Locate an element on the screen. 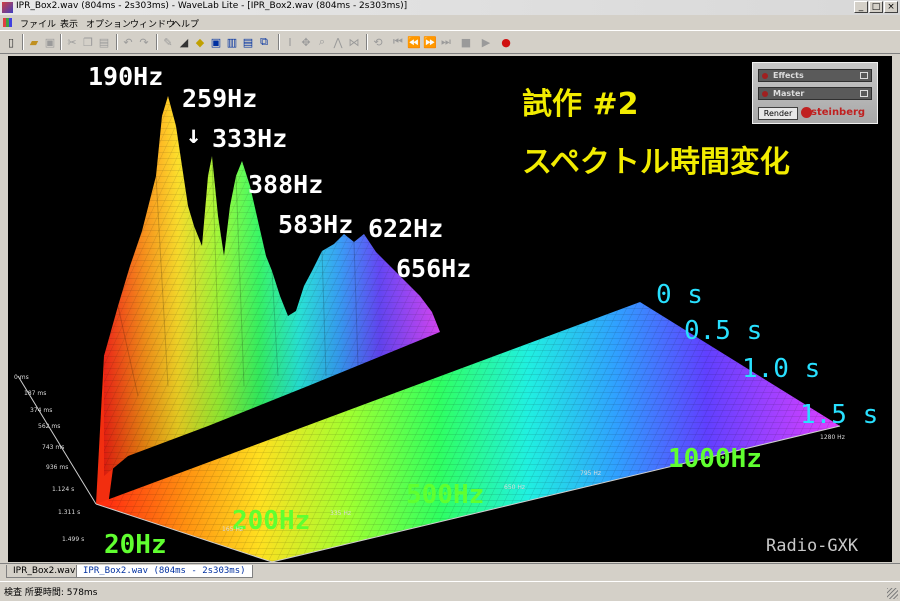  peak-label-656hz: 656Hz is located at coordinates (434, 268).